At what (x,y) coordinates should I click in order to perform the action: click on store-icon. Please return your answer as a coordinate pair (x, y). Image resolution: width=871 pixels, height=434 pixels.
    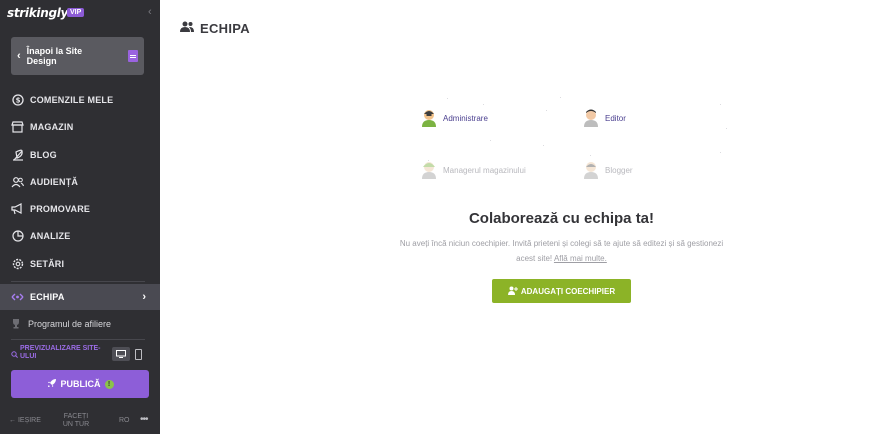
    Looking at the image, I should click on (17, 127).